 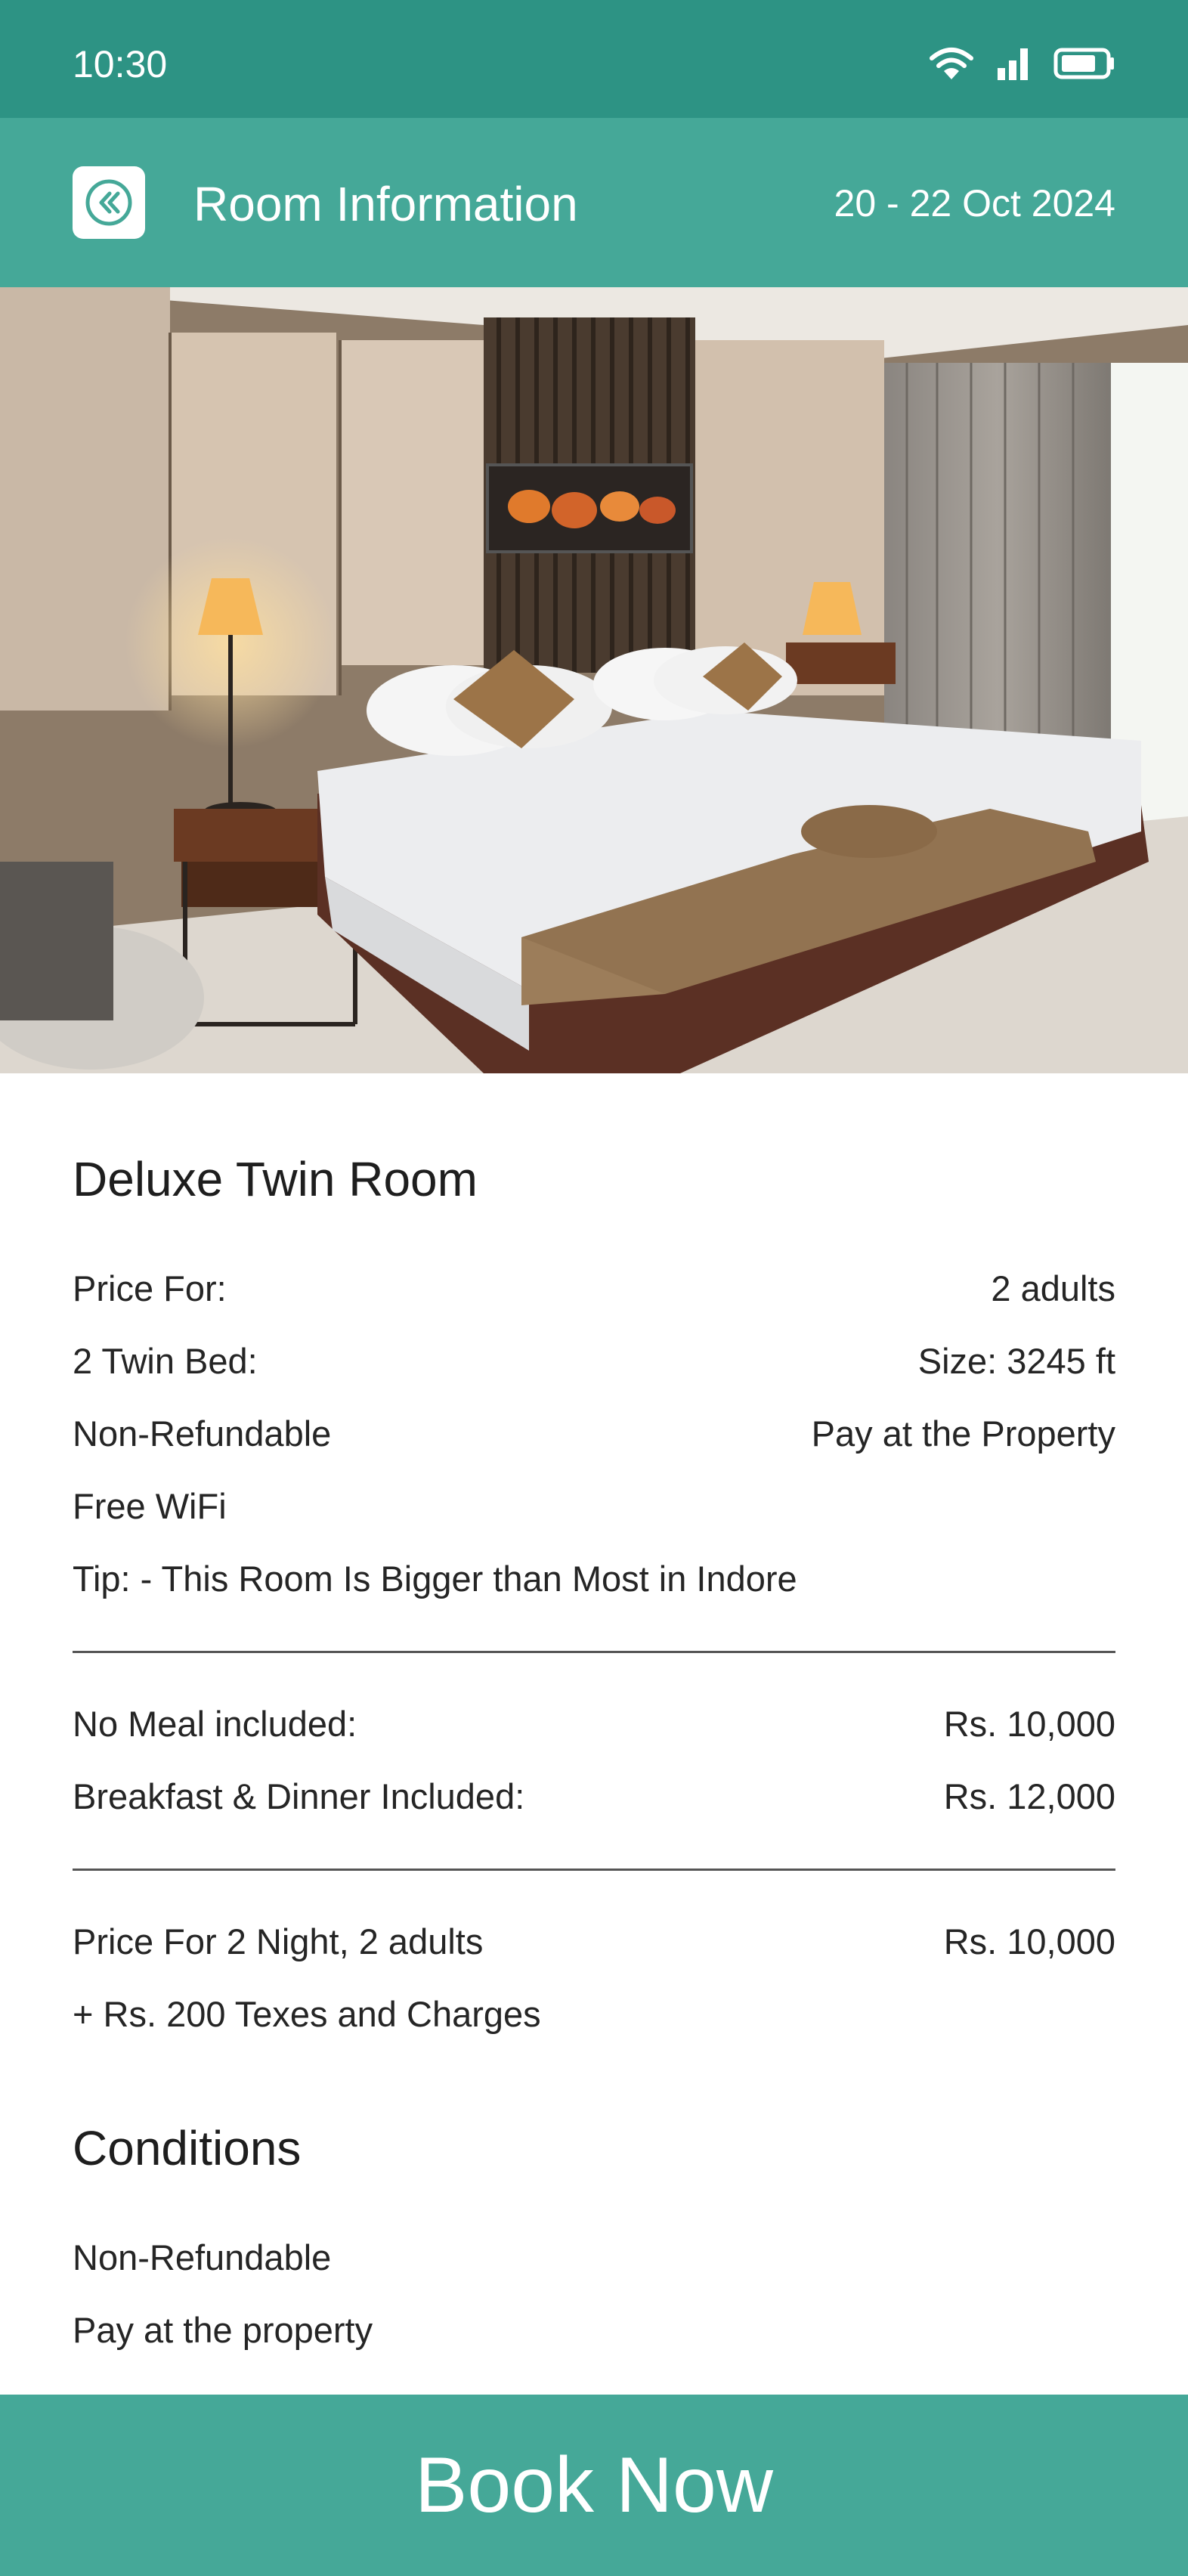 What do you see at coordinates (594, 2330) in the screenshot?
I see `condition-item: Pay at the property` at bounding box center [594, 2330].